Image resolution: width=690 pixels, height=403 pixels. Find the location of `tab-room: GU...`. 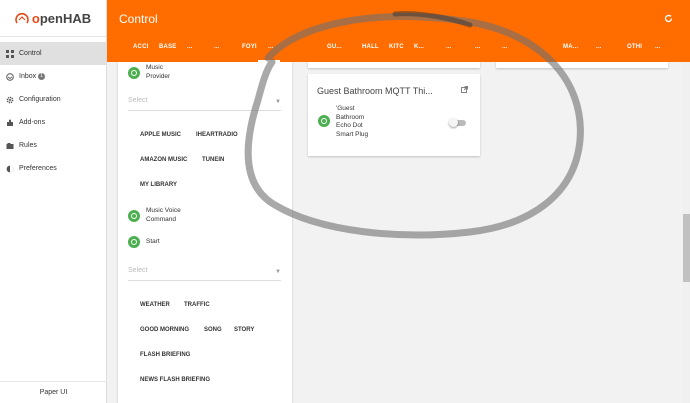

tab-room: GU... is located at coordinates (334, 47).